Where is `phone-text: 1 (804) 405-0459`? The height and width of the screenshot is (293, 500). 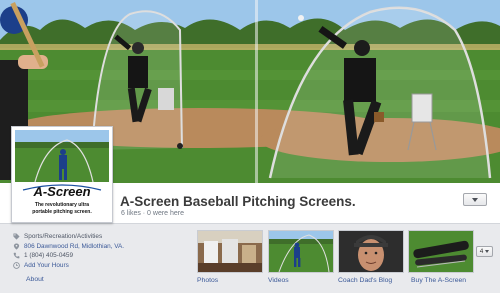
phone-text: 1 (804) 405-0459 is located at coordinates (49, 256).